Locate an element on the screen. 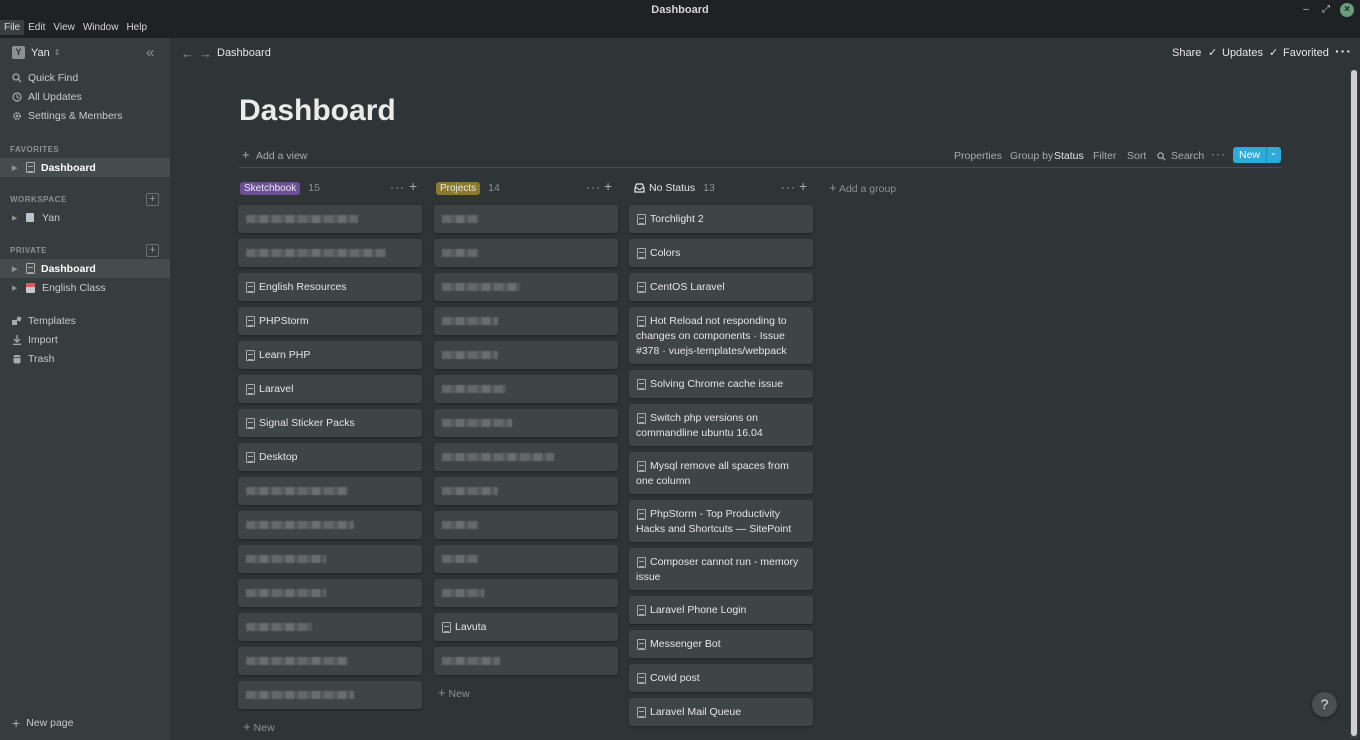 This screenshot has width=1360, height=740. board-card: Laravel is located at coordinates (330, 389).